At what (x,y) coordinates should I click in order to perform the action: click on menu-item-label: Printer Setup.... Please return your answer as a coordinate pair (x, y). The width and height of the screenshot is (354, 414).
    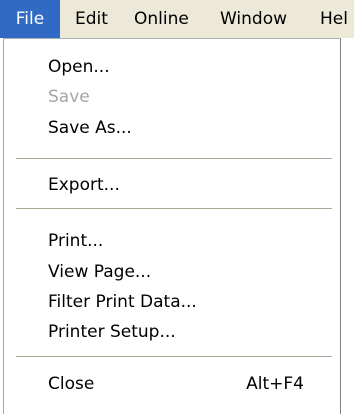
    Looking at the image, I should click on (112, 332).